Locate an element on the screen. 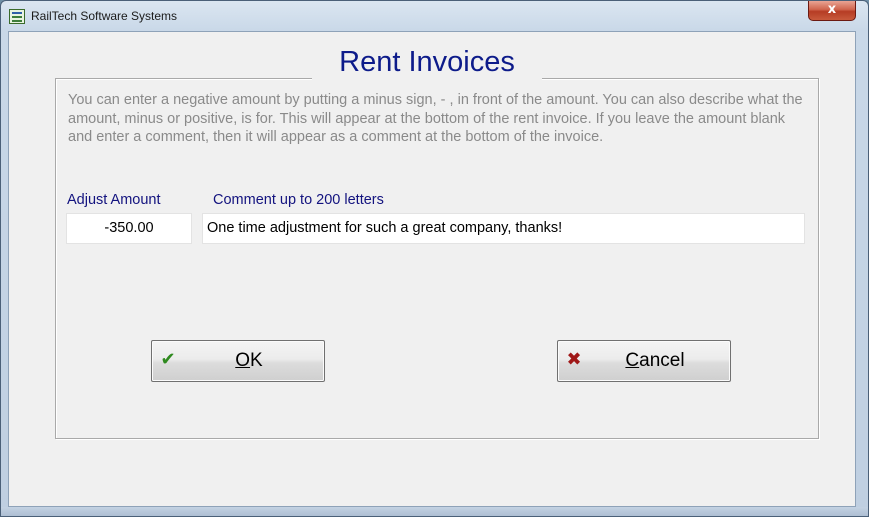 The width and height of the screenshot is (869, 517). ok-label-rest: K is located at coordinates (256, 360).